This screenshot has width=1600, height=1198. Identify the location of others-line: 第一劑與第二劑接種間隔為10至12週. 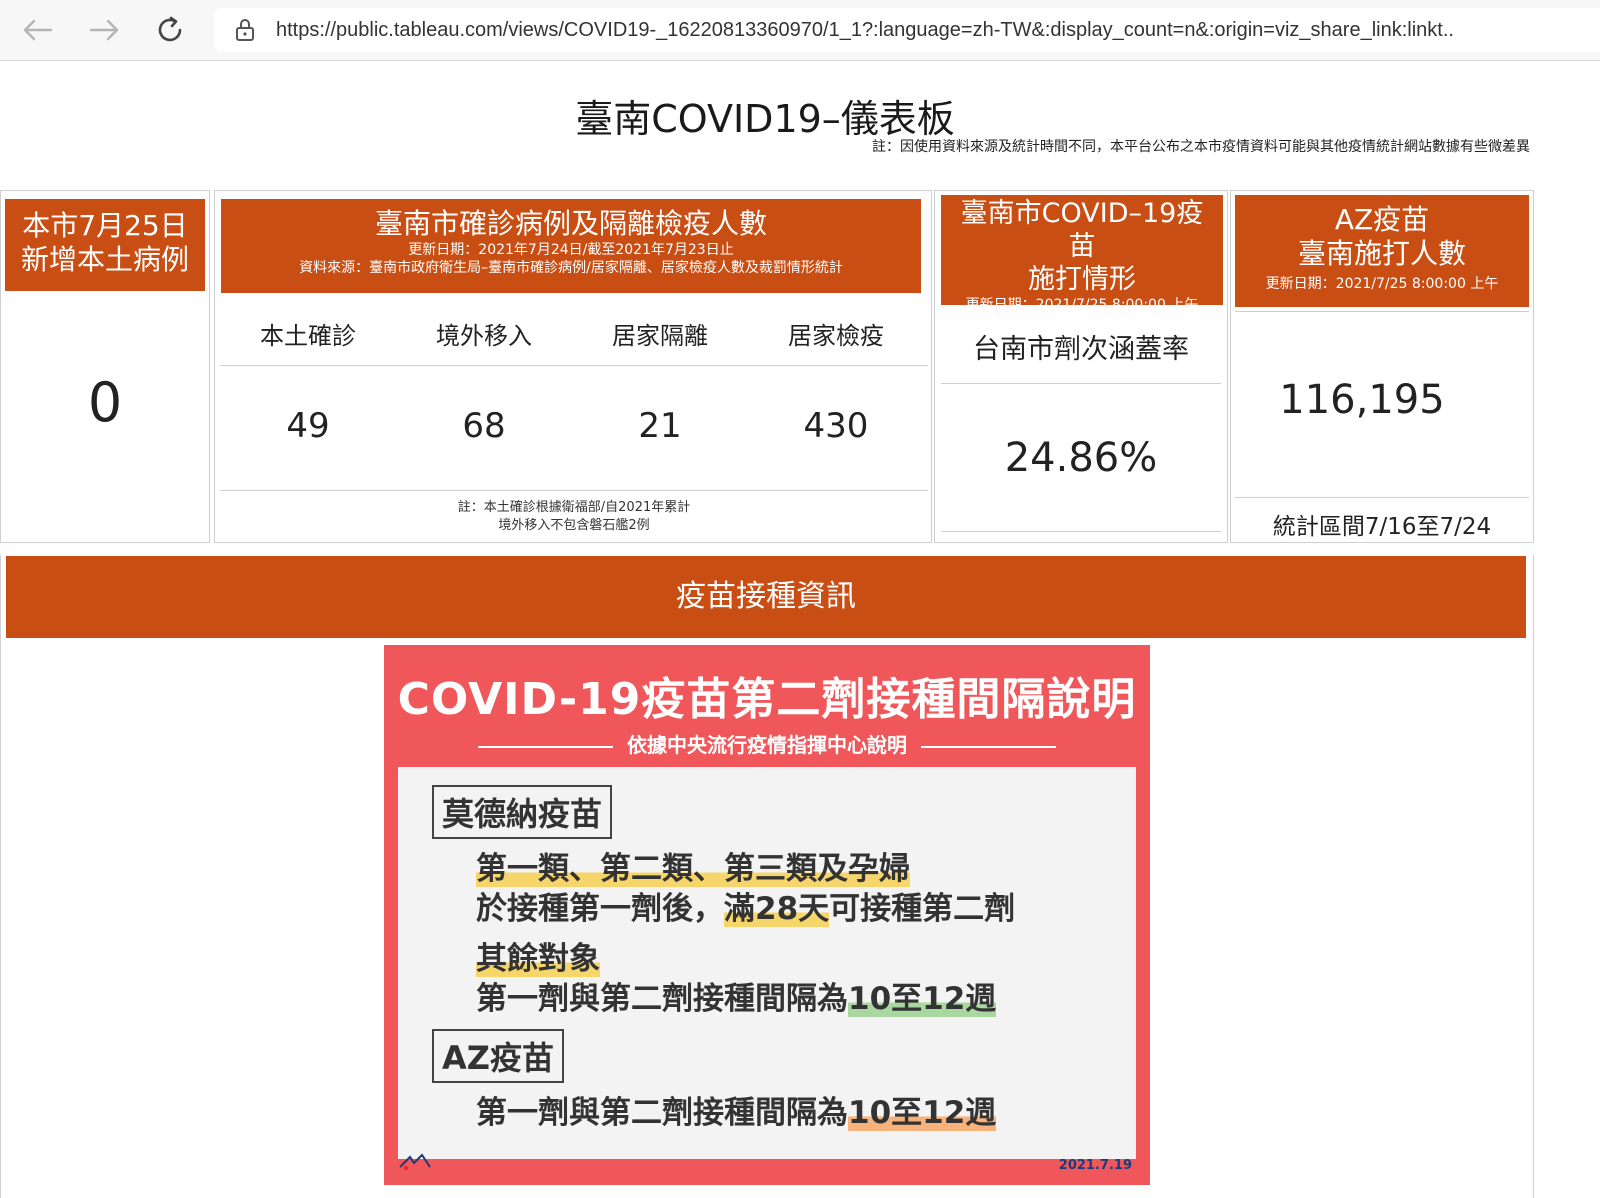
(736, 995).